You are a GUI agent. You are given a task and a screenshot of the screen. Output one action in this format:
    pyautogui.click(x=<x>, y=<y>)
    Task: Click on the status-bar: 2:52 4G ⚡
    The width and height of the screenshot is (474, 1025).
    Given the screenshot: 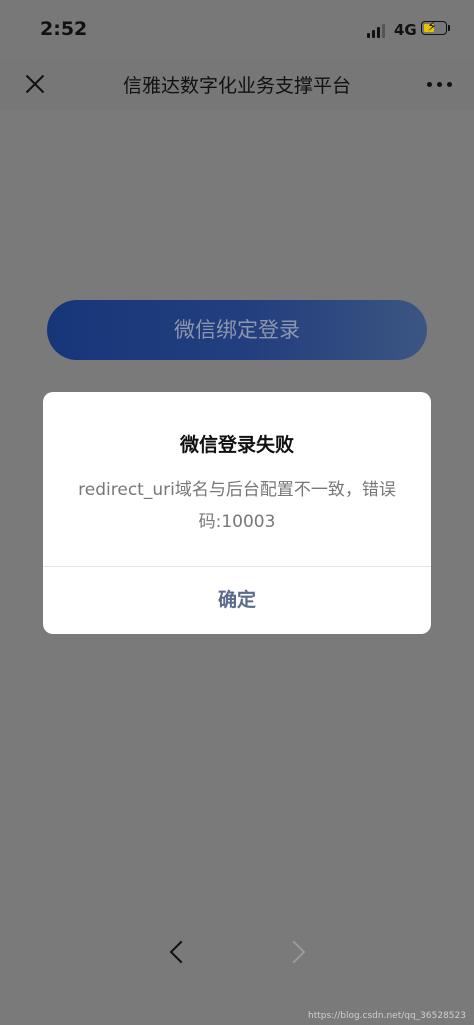 What is the action you would take?
    pyautogui.click(x=237, y=30)
    